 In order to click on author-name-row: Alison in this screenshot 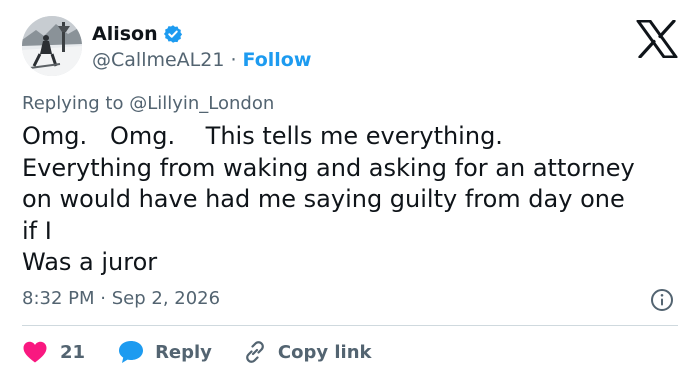, I will do `click(137, 34)`.